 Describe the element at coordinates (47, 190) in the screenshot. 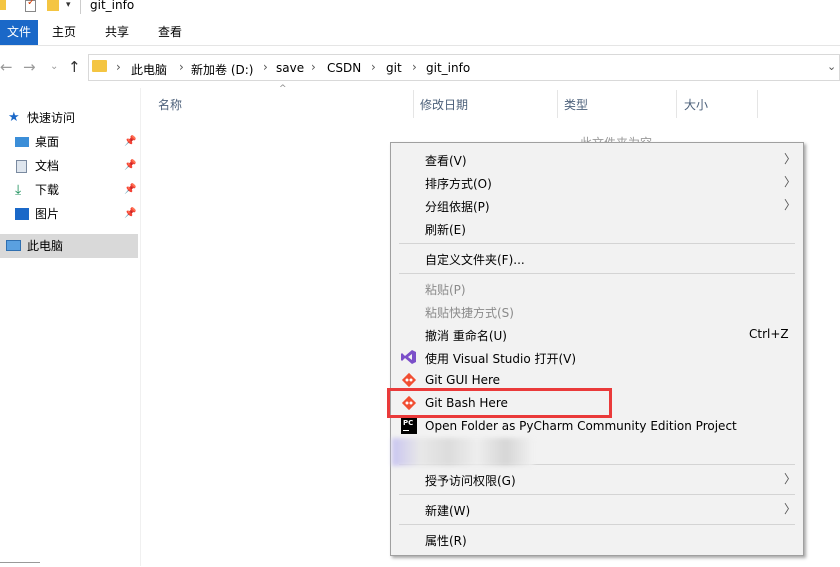

I see `sidebar-item-label: 下载` at that location.